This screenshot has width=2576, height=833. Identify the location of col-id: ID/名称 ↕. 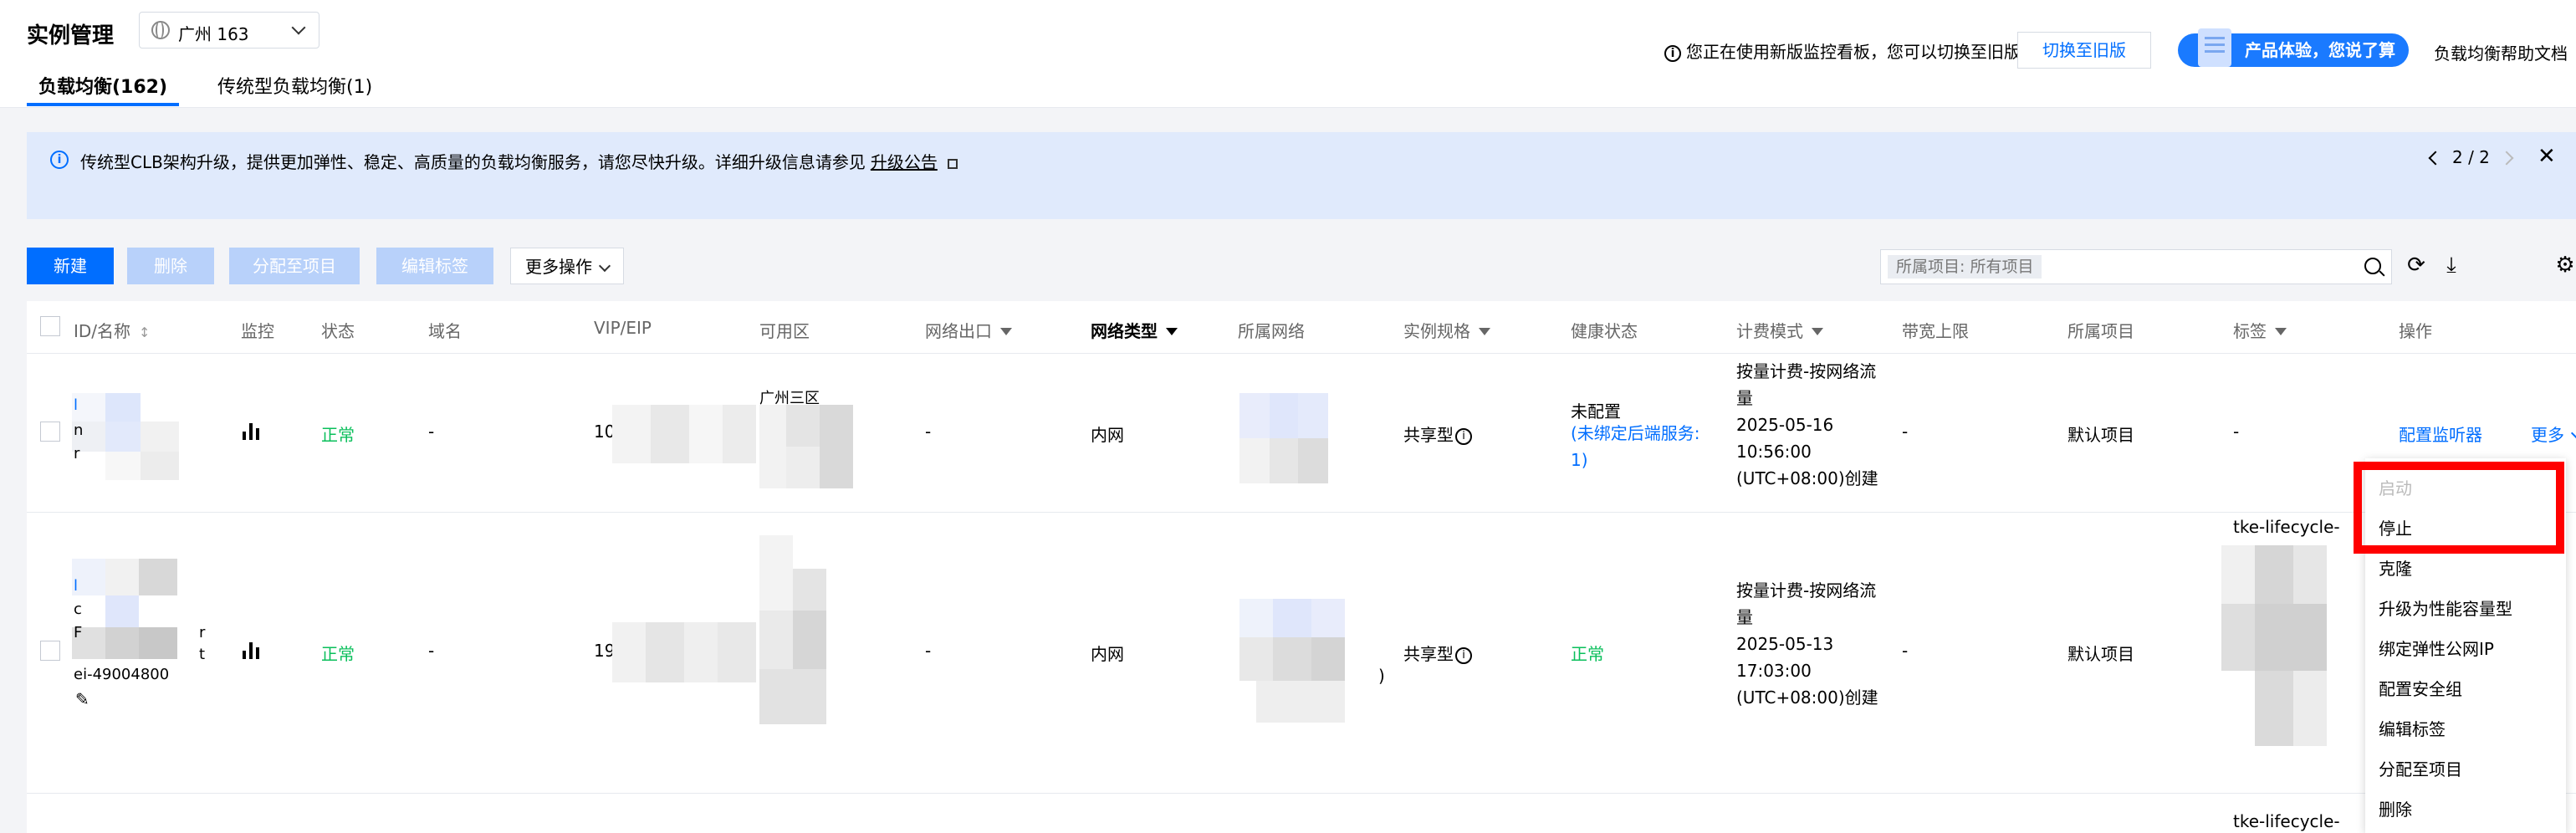
(112, 330).